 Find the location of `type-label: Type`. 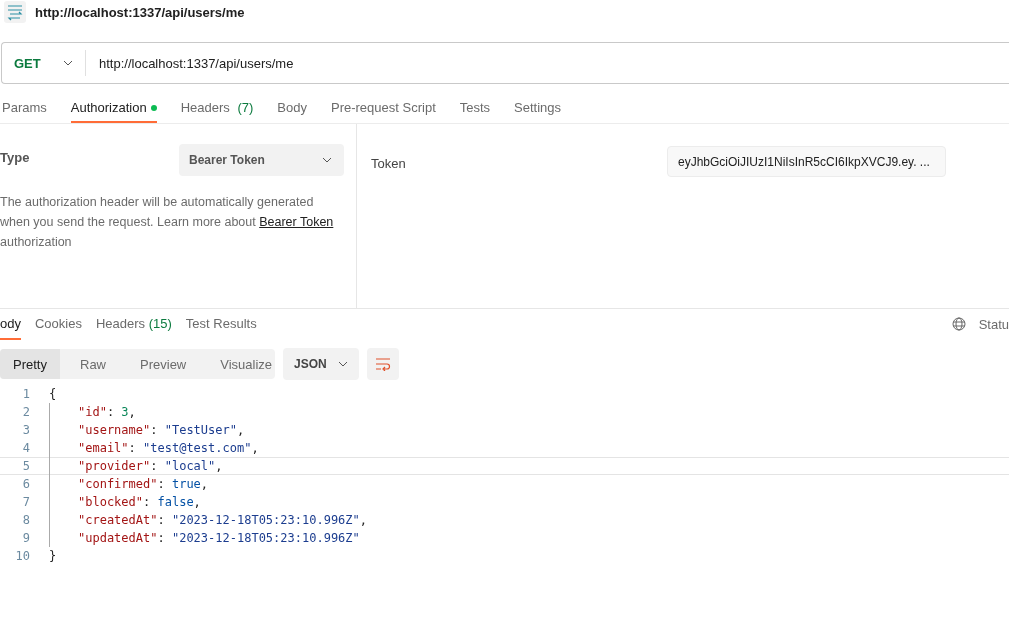

type-label: Type is located at coordinates (15, 157).